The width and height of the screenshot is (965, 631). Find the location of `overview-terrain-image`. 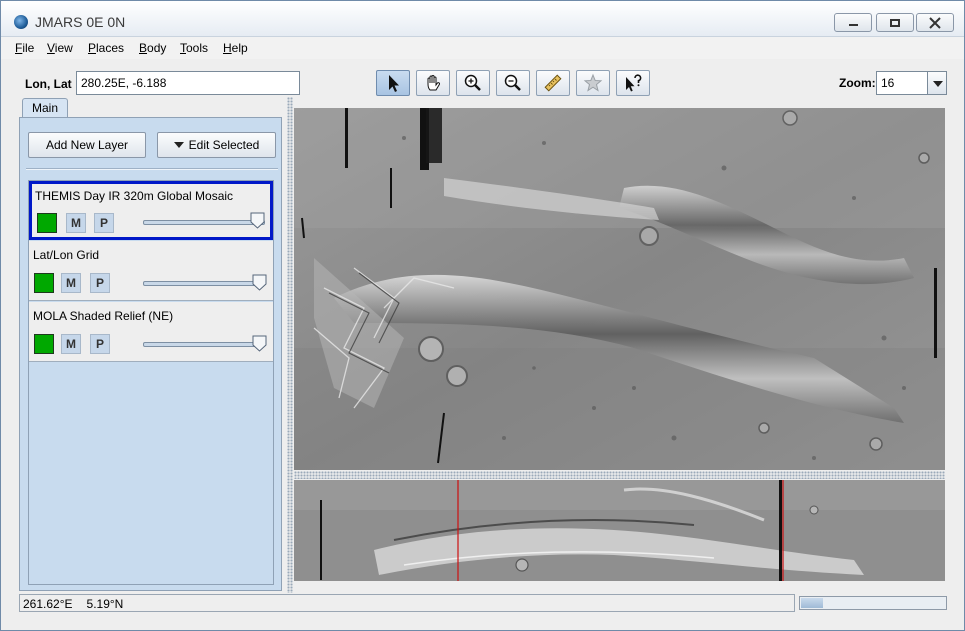

overview-terrain-image is located at coordinates (619, 530).